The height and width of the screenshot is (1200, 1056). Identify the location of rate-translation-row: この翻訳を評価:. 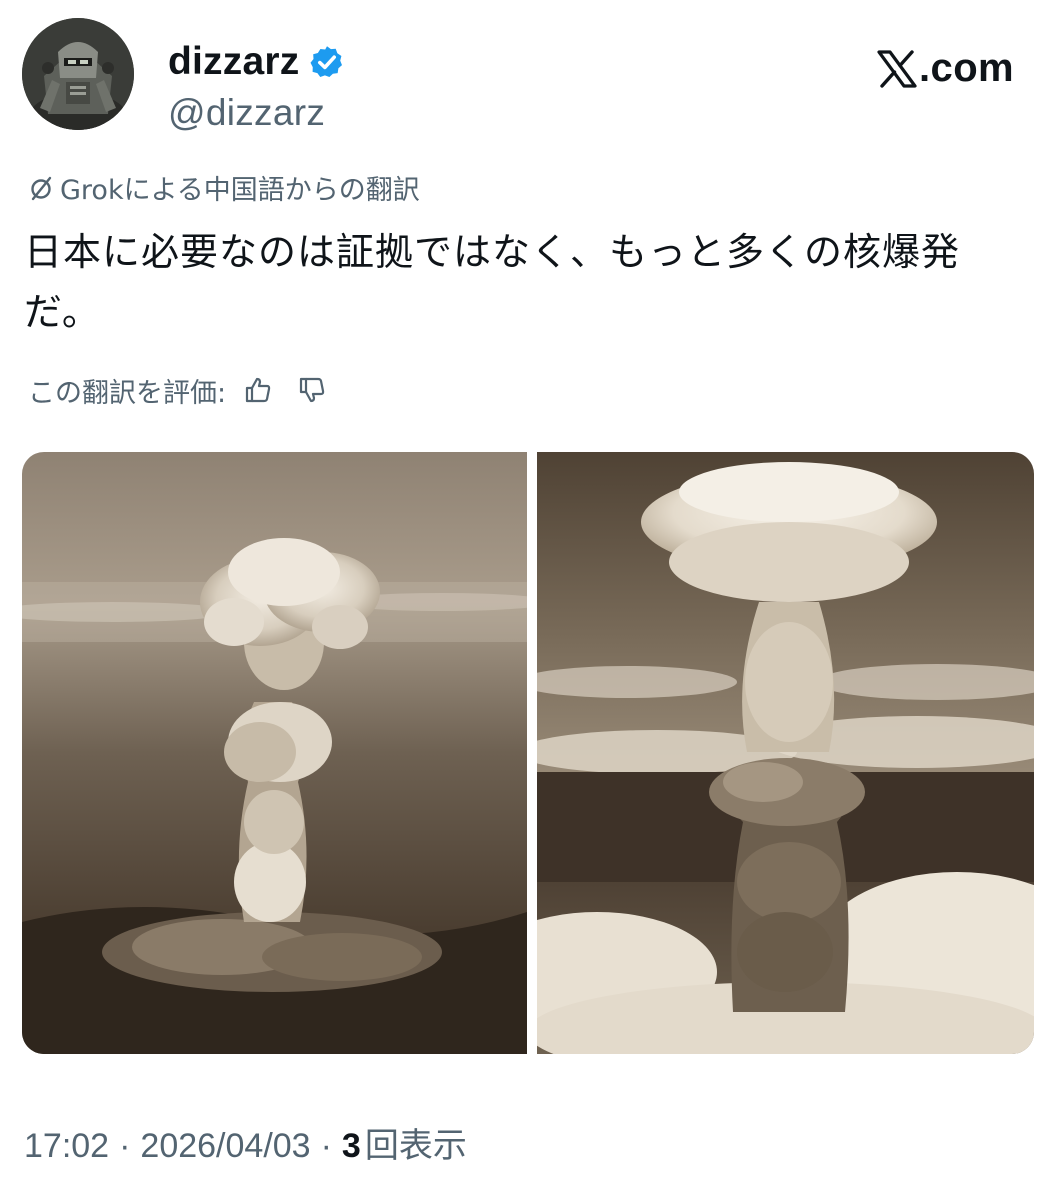
(181, 390).